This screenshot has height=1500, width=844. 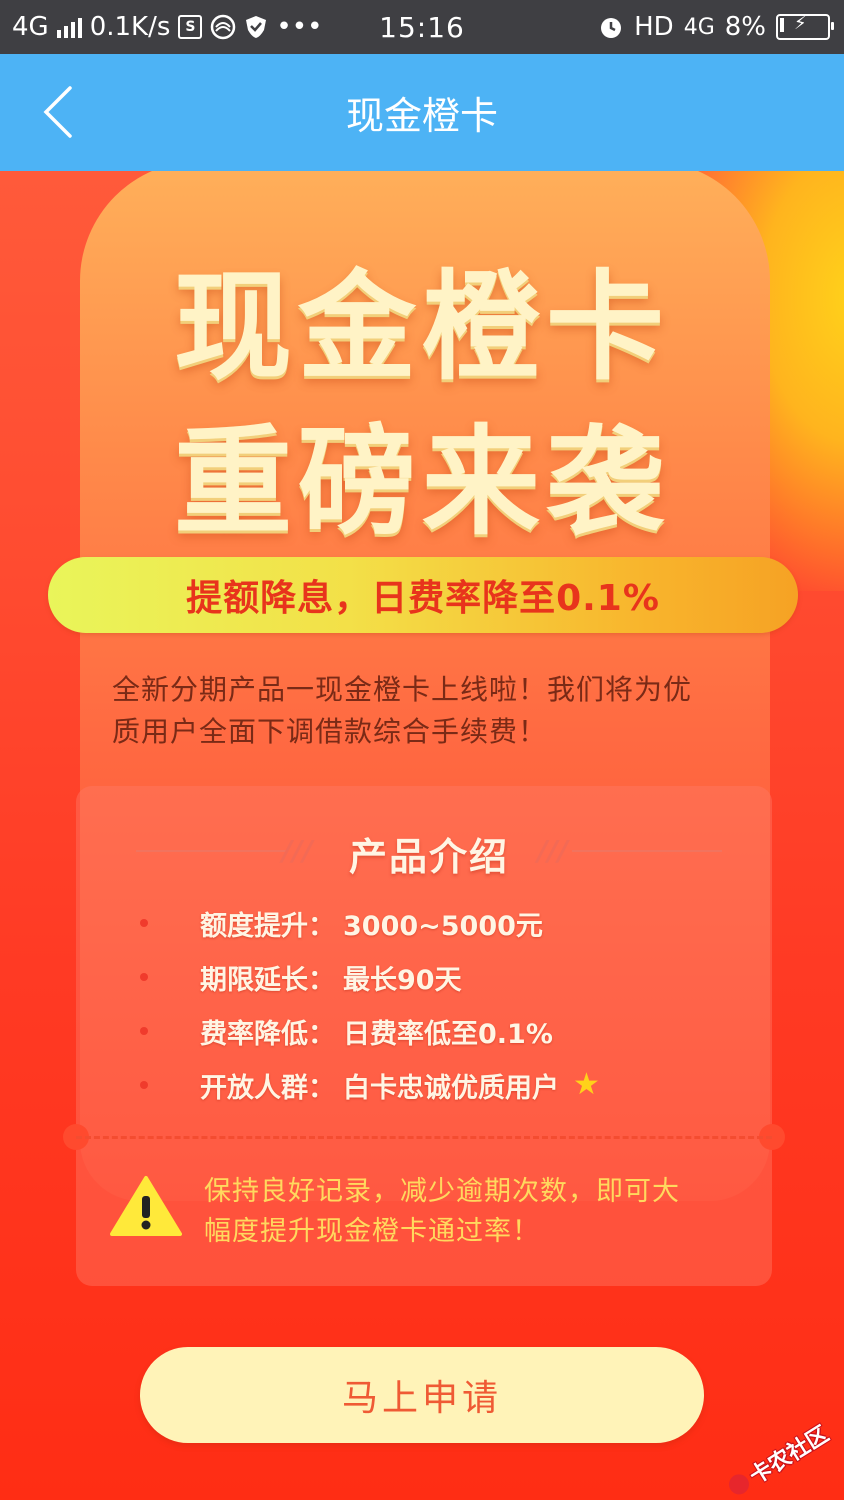 What do you see at coordinates (421, 327) in the screenshot?
I see `hero-title-line1: 现金橙卡` at bounding box center [421, 327].